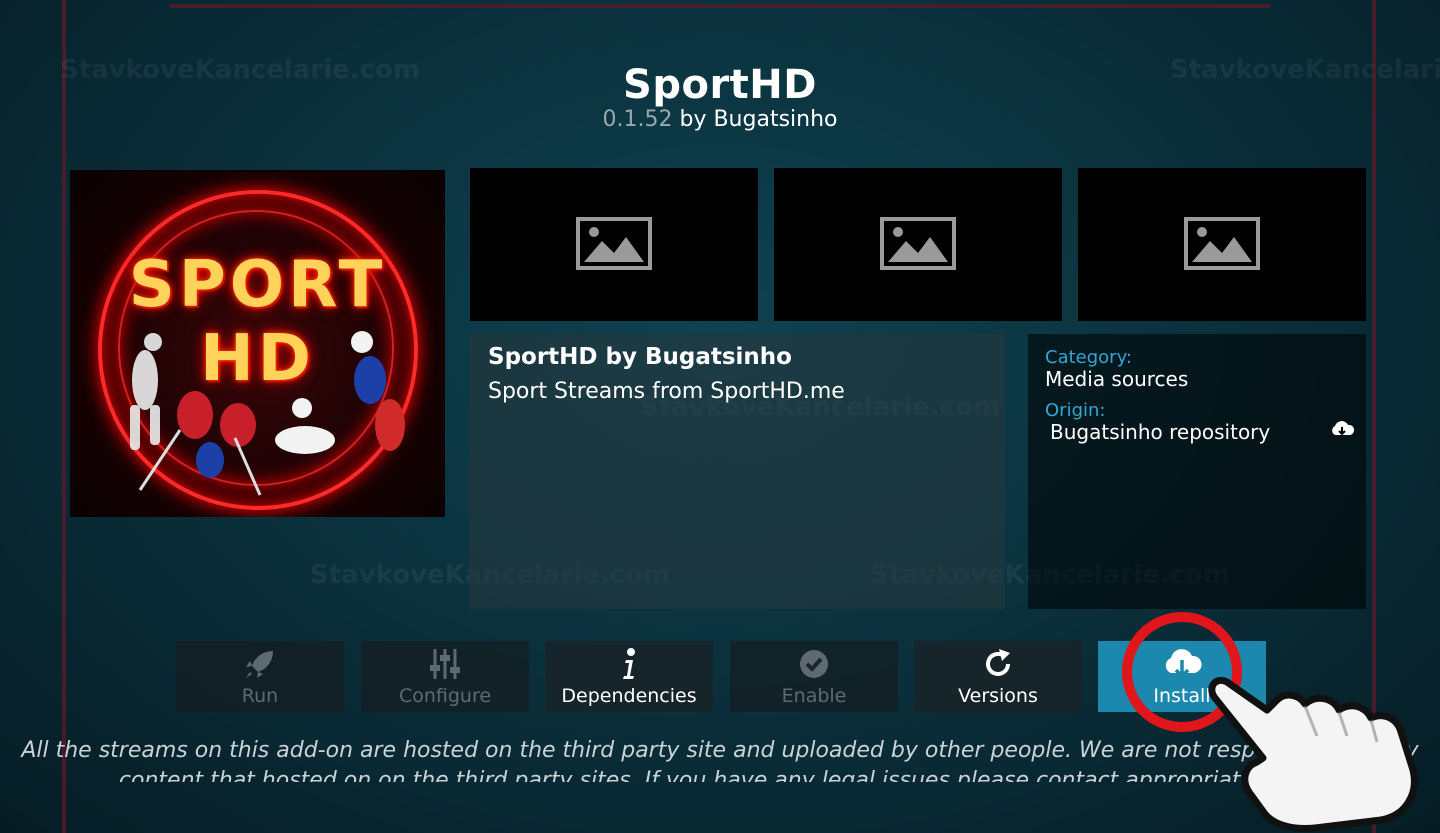 This screenshot has height=833, width=1440. I want to click on enable-label: Enable, so click(814, 696).